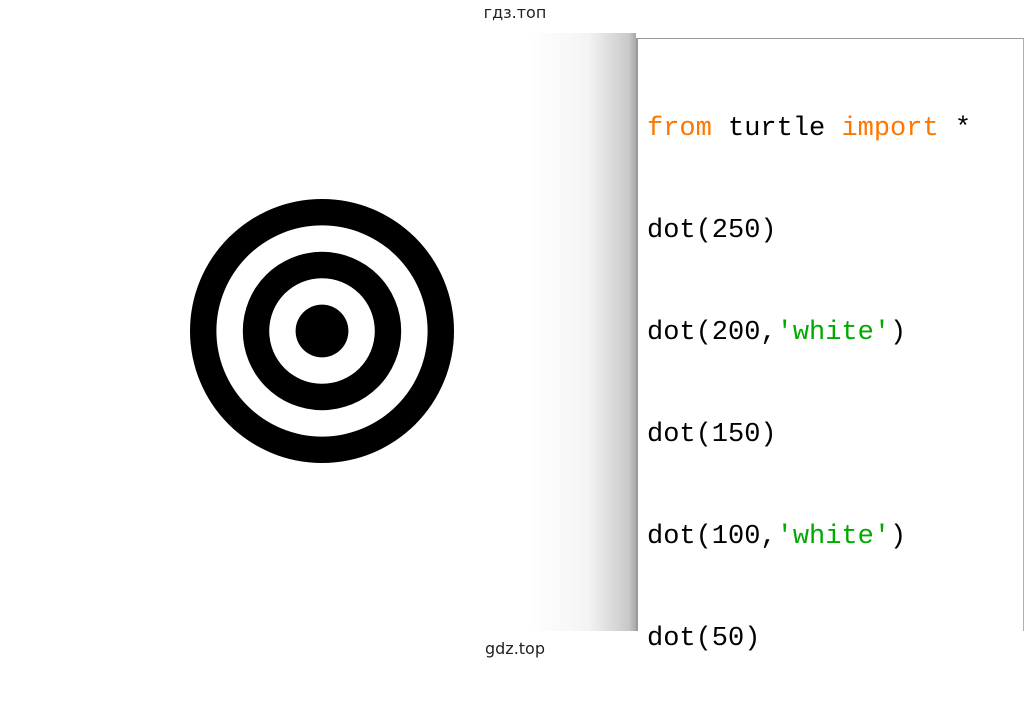 Image resolution: width=1030 pixels, height=724 pixels. I want to click on code-line-1: from turtle import *, so click(835, 129).